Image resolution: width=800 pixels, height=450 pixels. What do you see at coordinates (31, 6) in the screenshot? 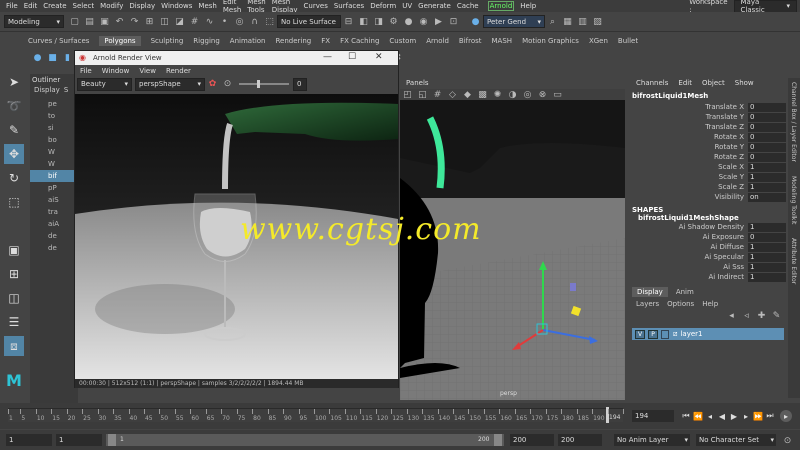
I see `menu-edit: Edit` at bounding box center [31, 6].